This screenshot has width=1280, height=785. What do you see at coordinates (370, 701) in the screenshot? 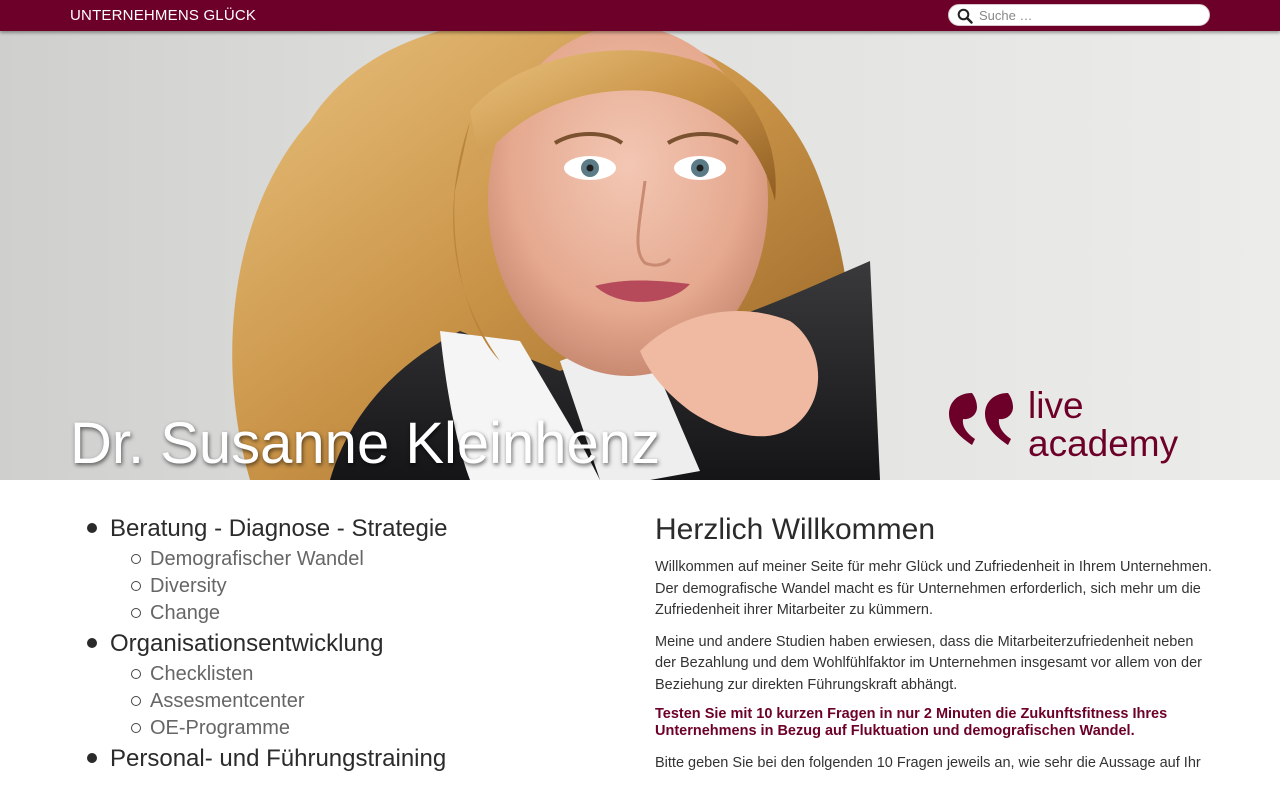
I see `sub-link-assesmentcenter: Assesmentcenter` at bounding box center [370, 701].